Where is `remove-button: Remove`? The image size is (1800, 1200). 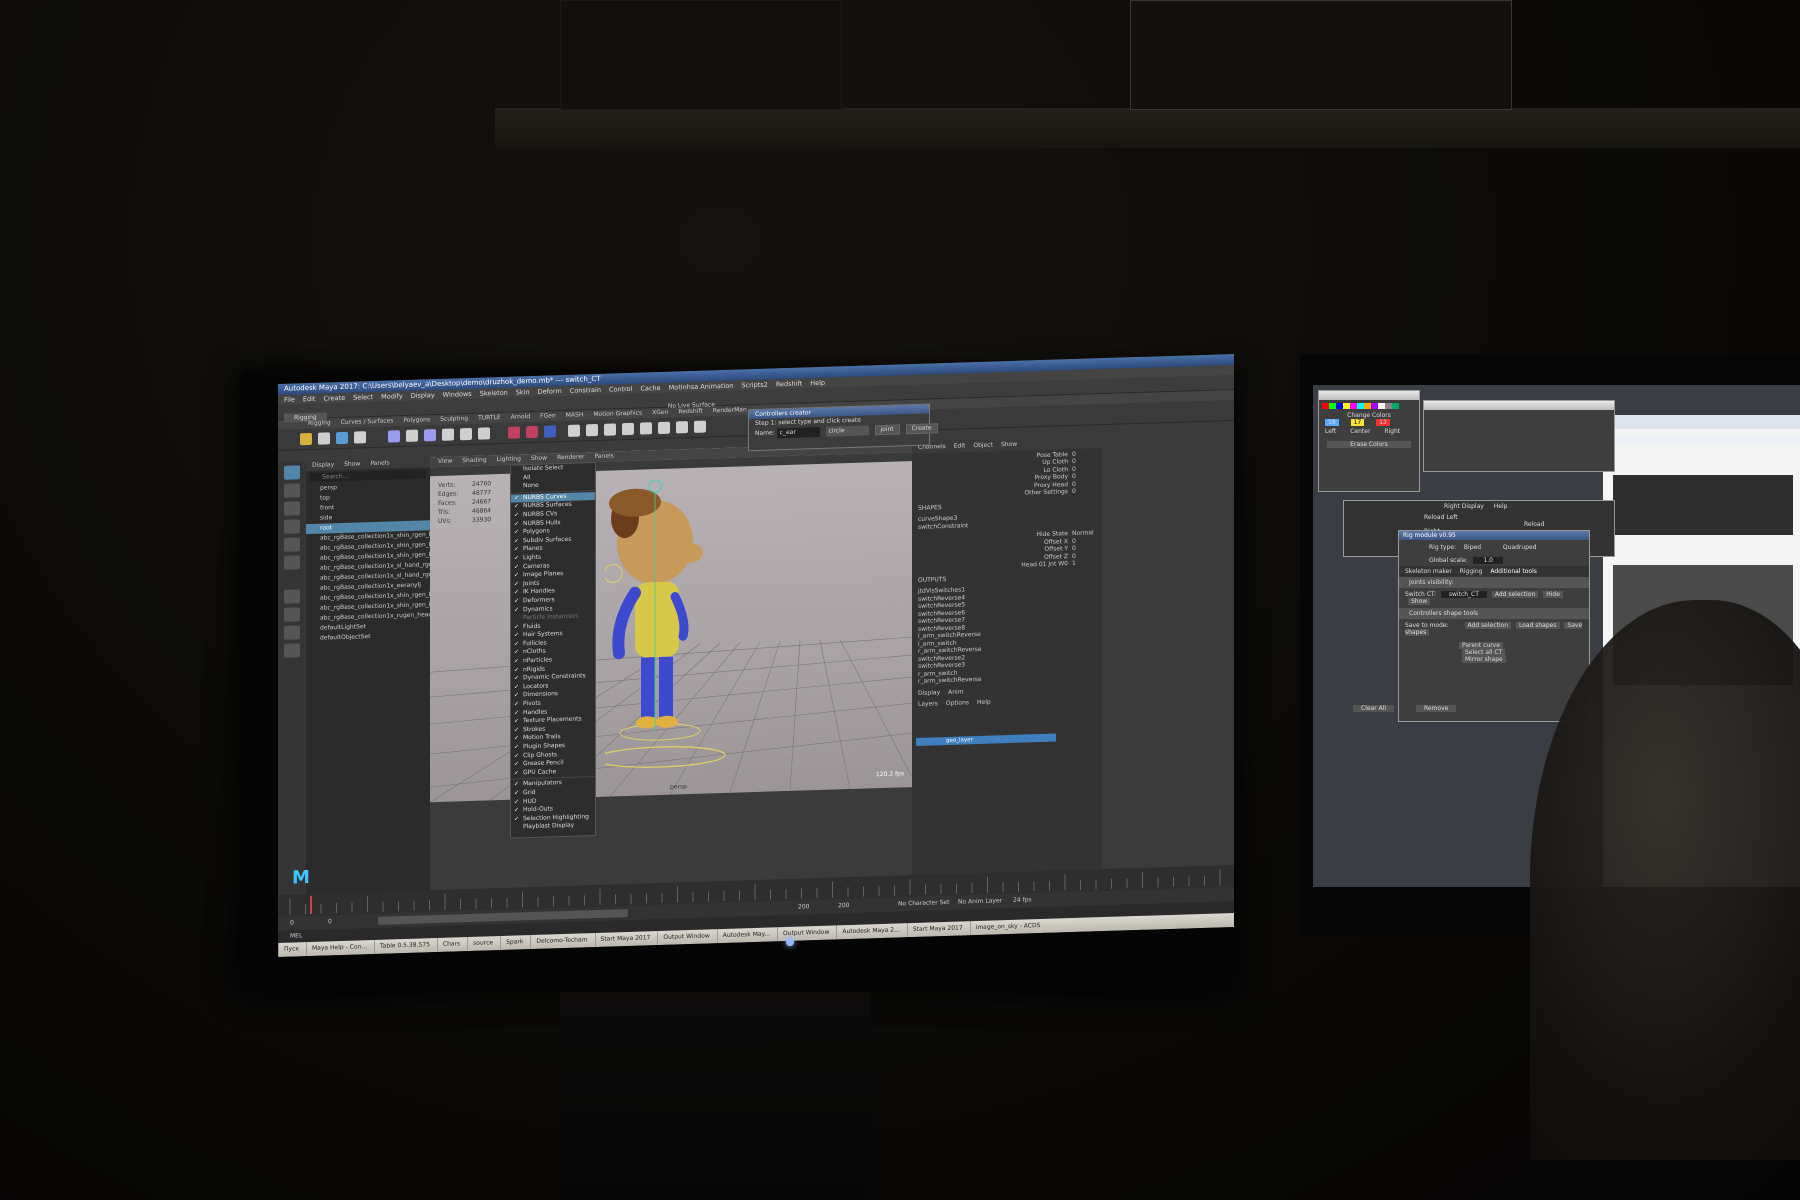
remove-button: Remove is located at coordinates (1436, 708).